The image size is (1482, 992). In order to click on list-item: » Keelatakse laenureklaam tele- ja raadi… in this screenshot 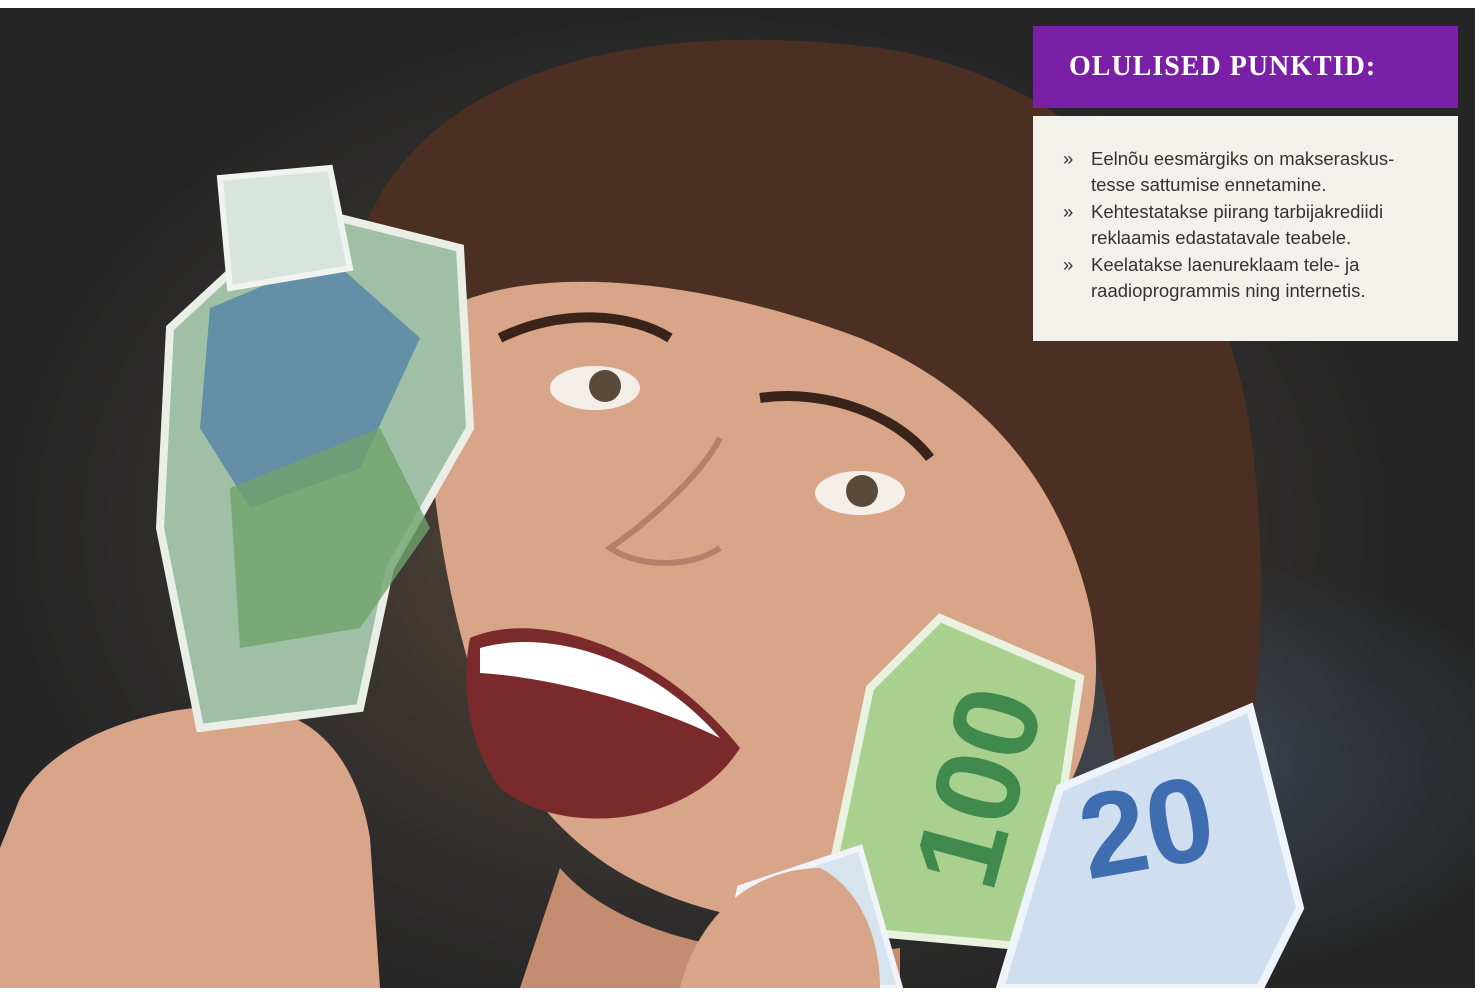, I will do `click(1248, 278)`.